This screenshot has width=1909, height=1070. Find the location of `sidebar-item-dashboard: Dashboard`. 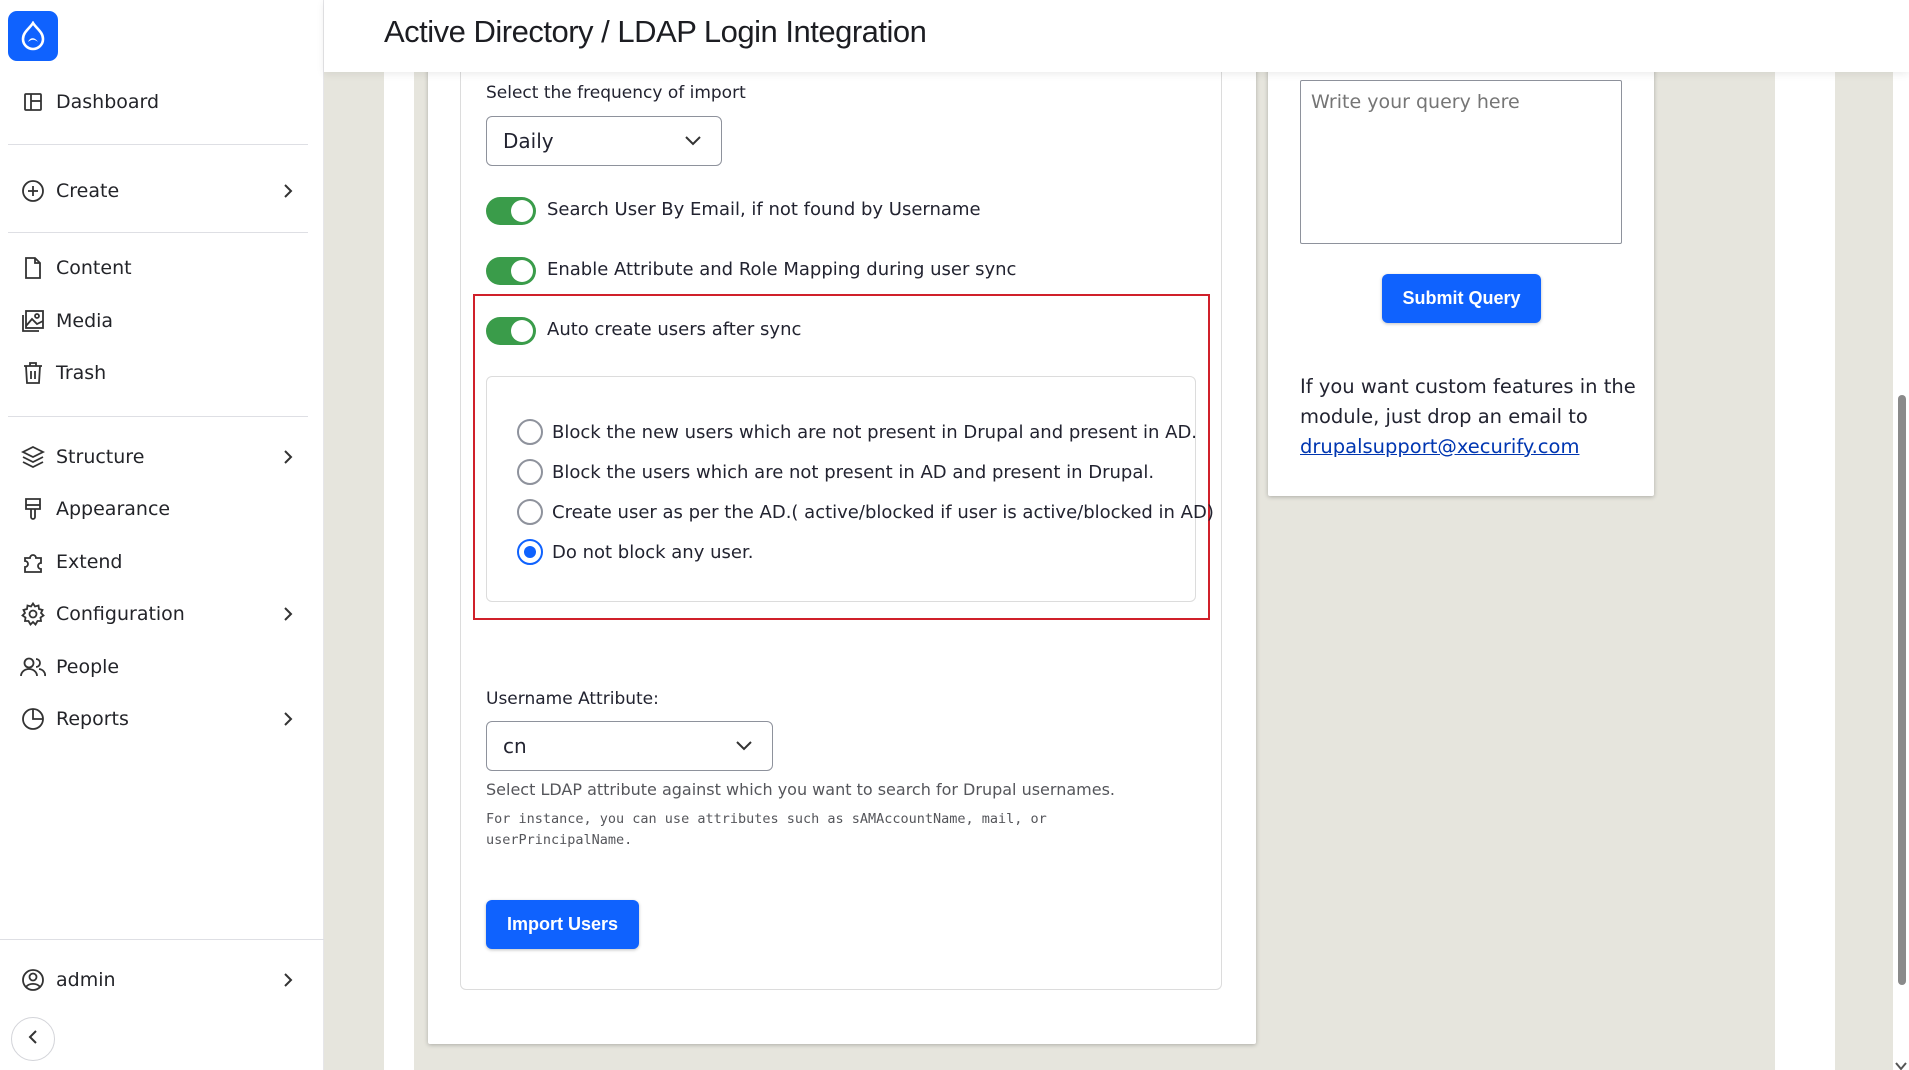

sidebar-item-dashboard: Dashboard is located at coordinates (160, 102).